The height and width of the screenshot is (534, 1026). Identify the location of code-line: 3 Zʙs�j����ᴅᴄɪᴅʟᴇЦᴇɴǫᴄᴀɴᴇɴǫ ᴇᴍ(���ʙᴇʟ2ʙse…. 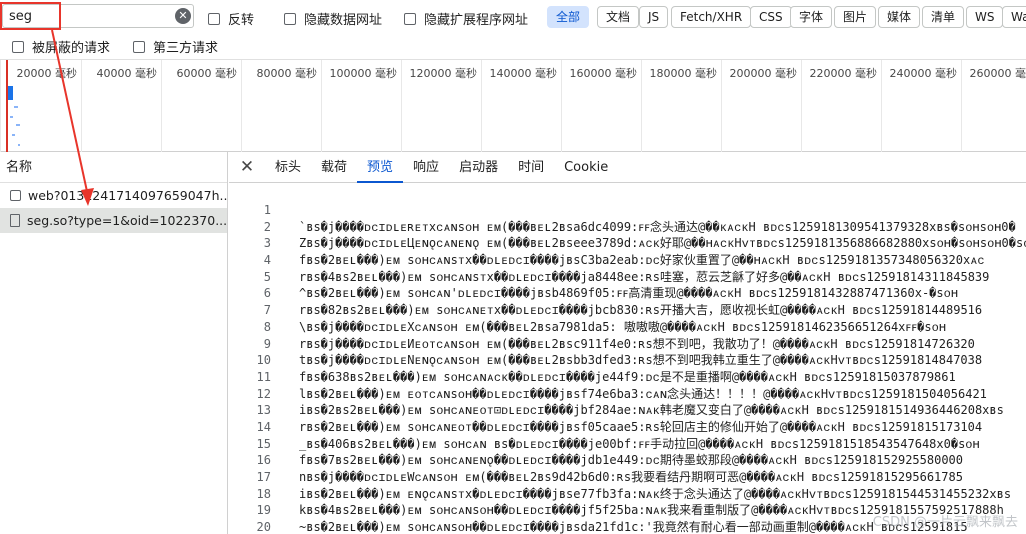
(627, 243).